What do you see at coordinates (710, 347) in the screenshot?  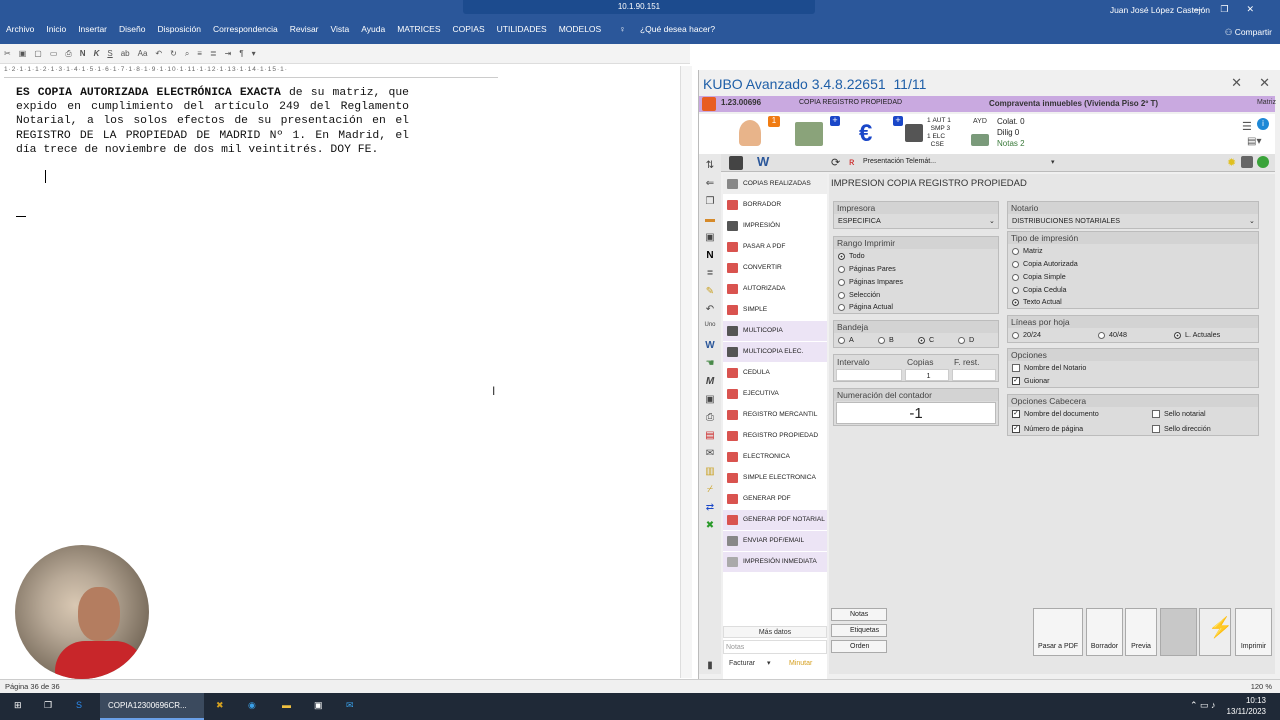 I see `word-icon: W` at bounding box center [710, 347].